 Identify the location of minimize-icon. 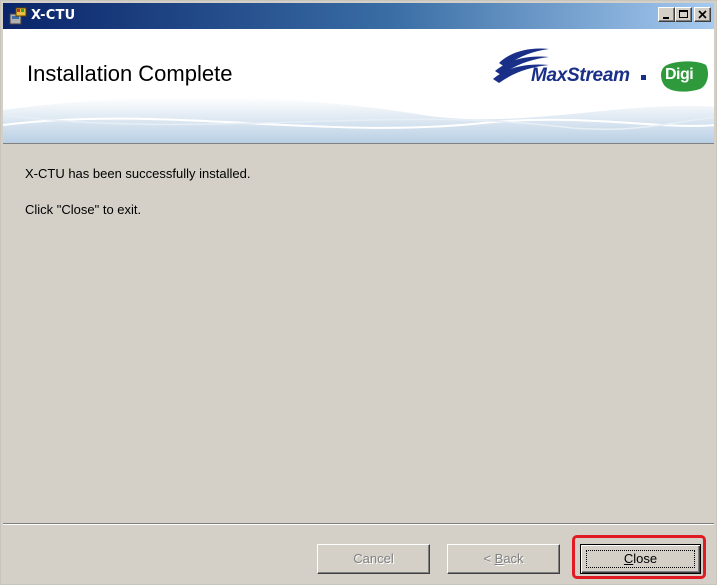
(666, 18).